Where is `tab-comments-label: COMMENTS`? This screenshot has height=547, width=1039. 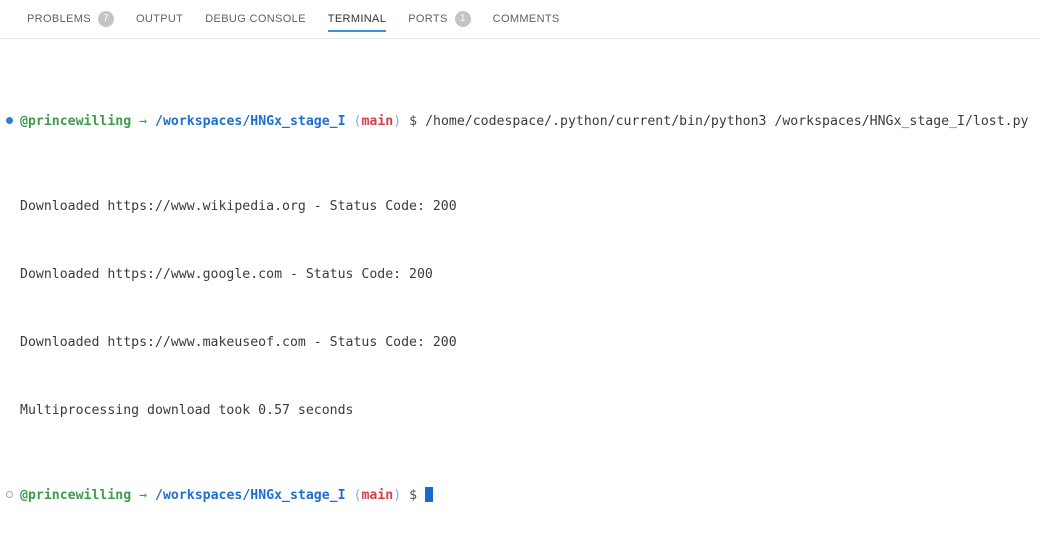
tab-comments-label: COMMENTS is located at coordinates (526, 19).